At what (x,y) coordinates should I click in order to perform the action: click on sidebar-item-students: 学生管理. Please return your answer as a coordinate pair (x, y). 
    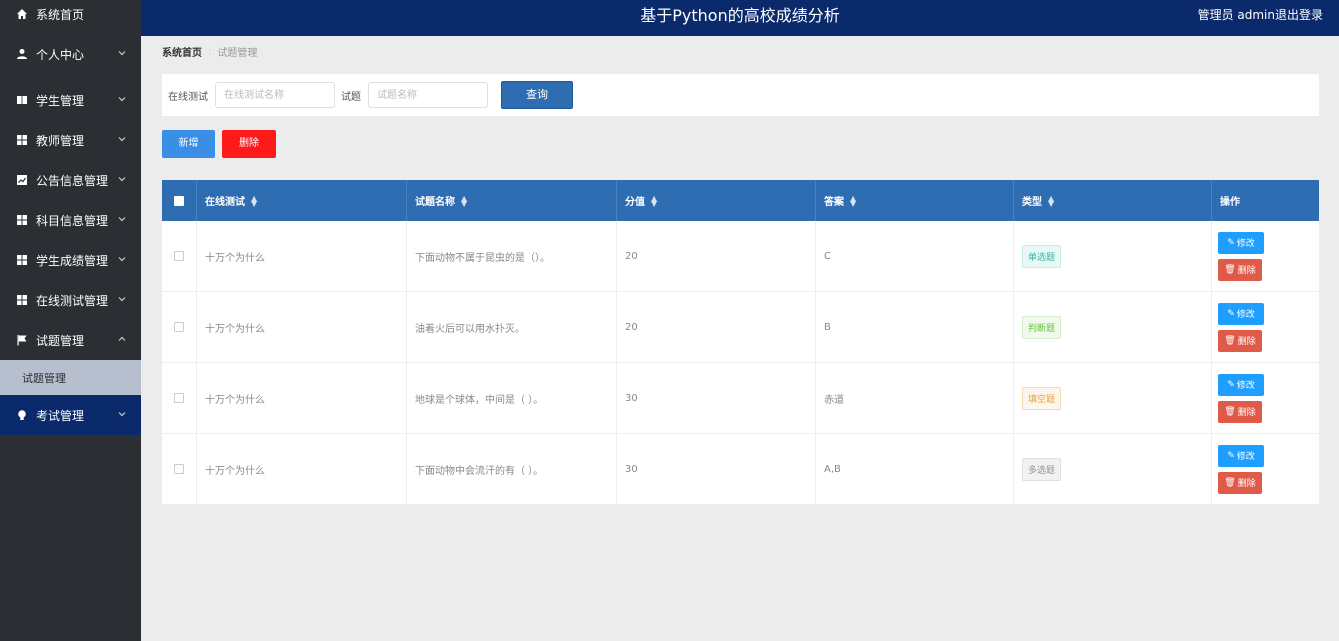
    Looking at the image, I should click on (70, 100).